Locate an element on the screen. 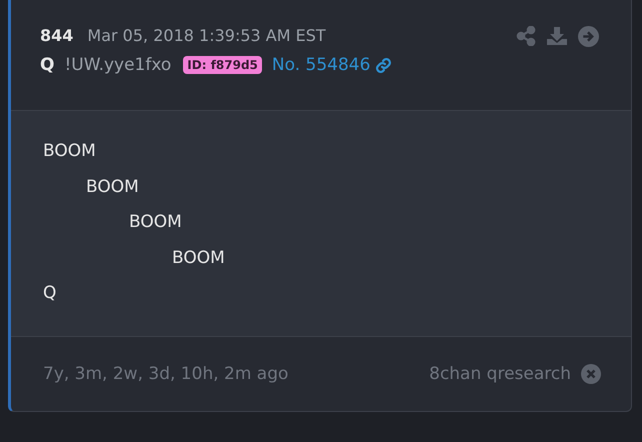 The width and height of the screenshot is (642, 442). source-label: 8chan qresearch is located at coordinates (500, 374).